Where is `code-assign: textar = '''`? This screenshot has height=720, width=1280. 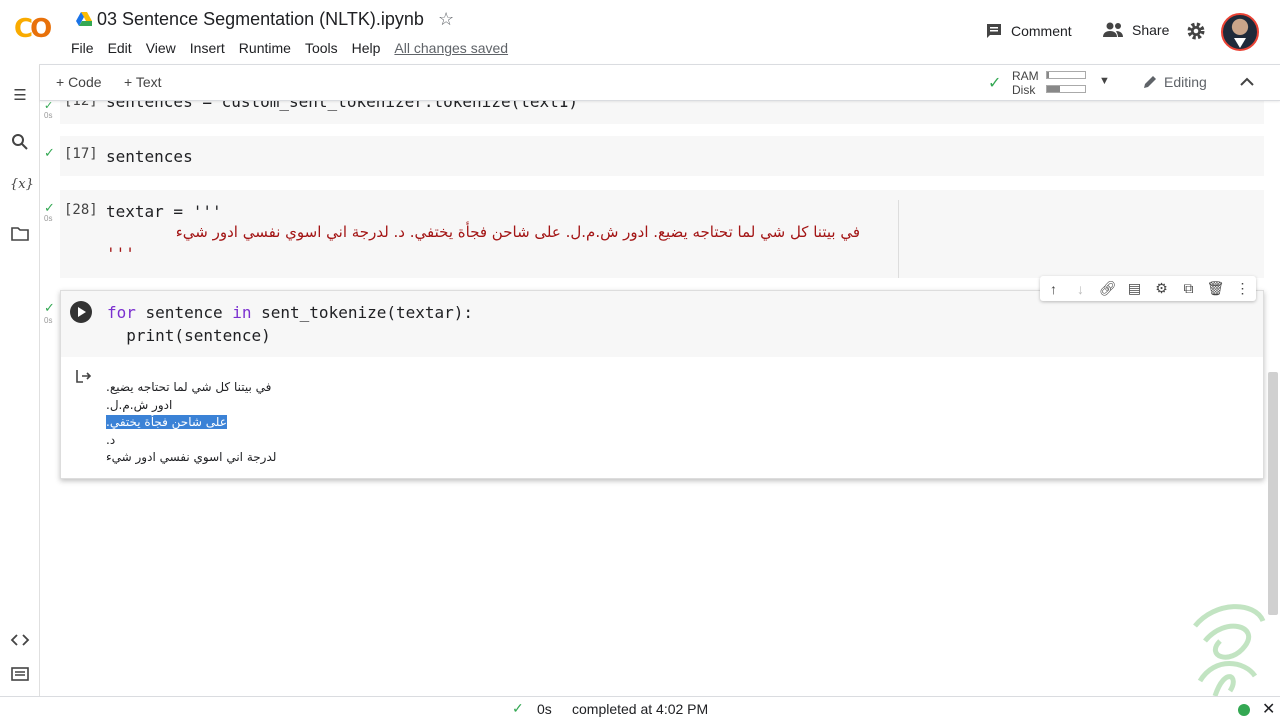 code-assign: textar = ''' is located at coordinates (164, 211).